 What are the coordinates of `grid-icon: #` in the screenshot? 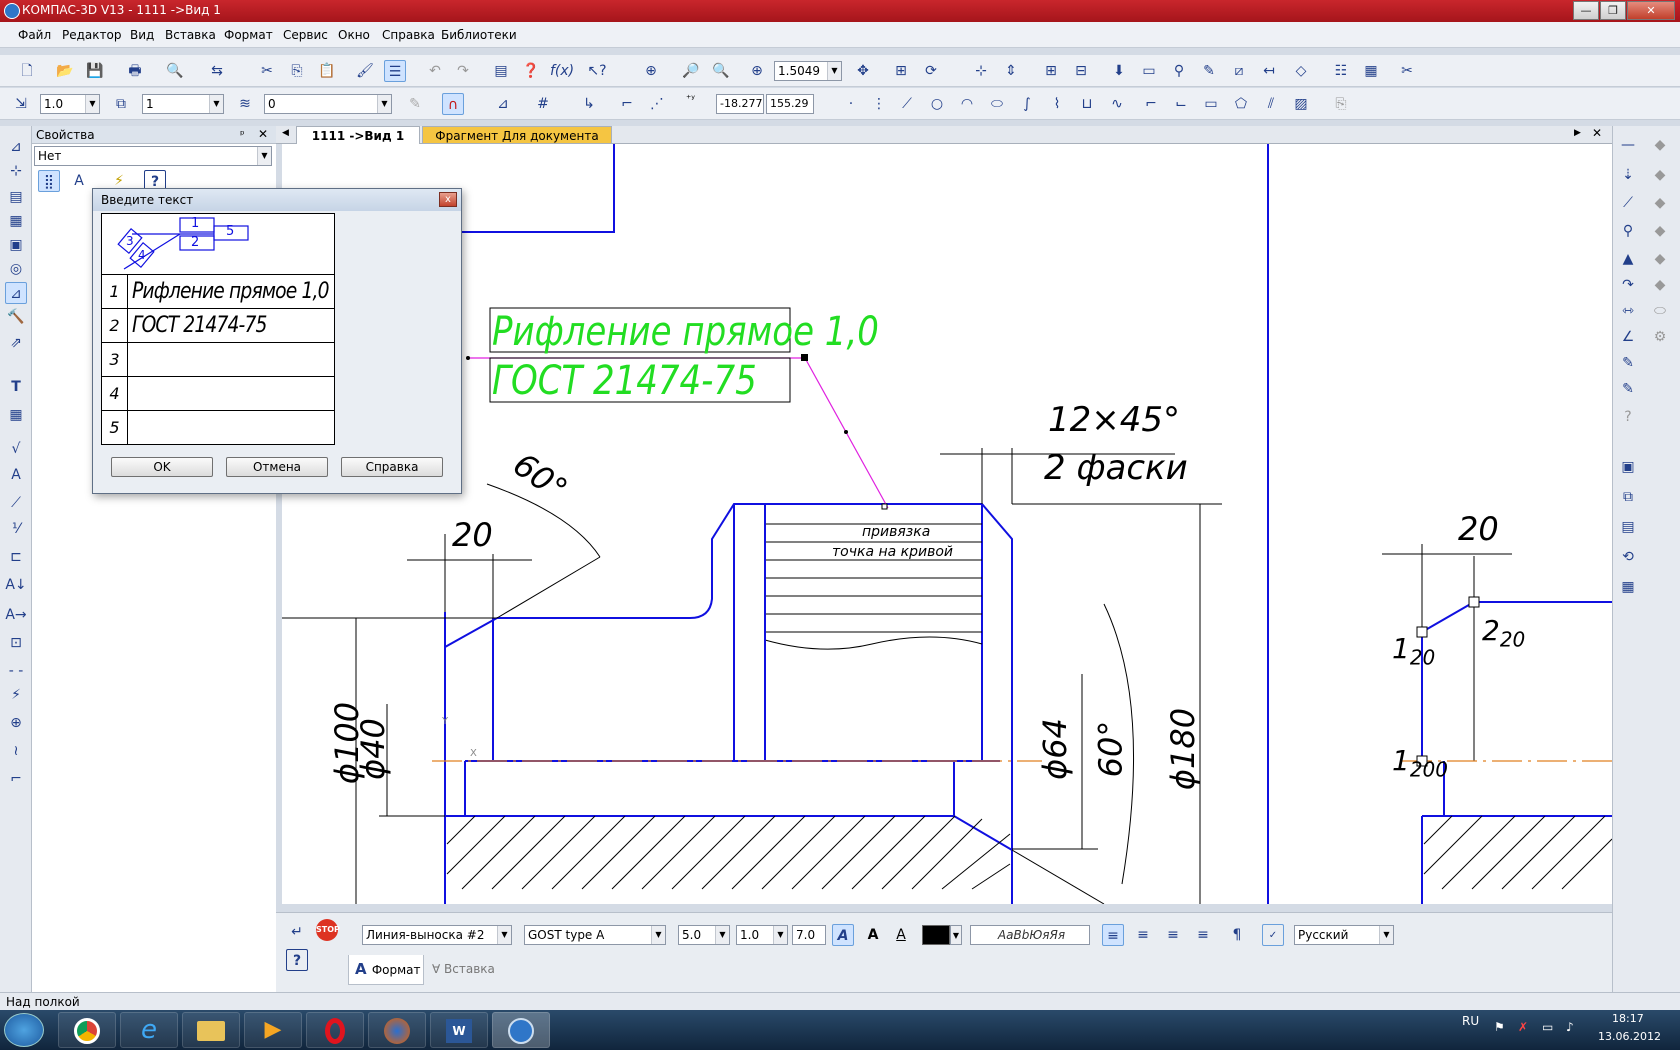 It's located at (543, 104).